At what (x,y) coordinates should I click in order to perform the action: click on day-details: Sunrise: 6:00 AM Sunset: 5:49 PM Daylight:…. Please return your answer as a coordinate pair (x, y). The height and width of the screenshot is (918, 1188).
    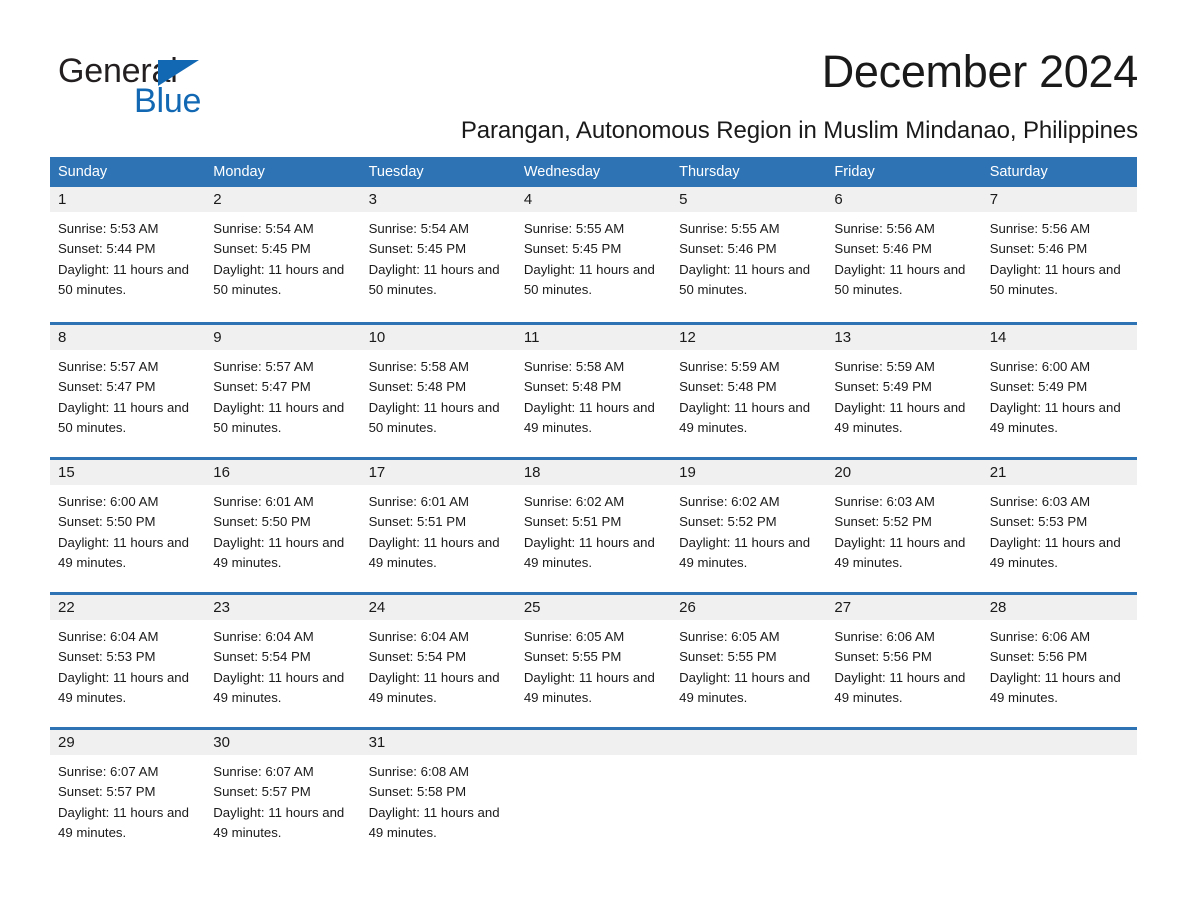
    Looking at the image, I should click on (1059, 394).